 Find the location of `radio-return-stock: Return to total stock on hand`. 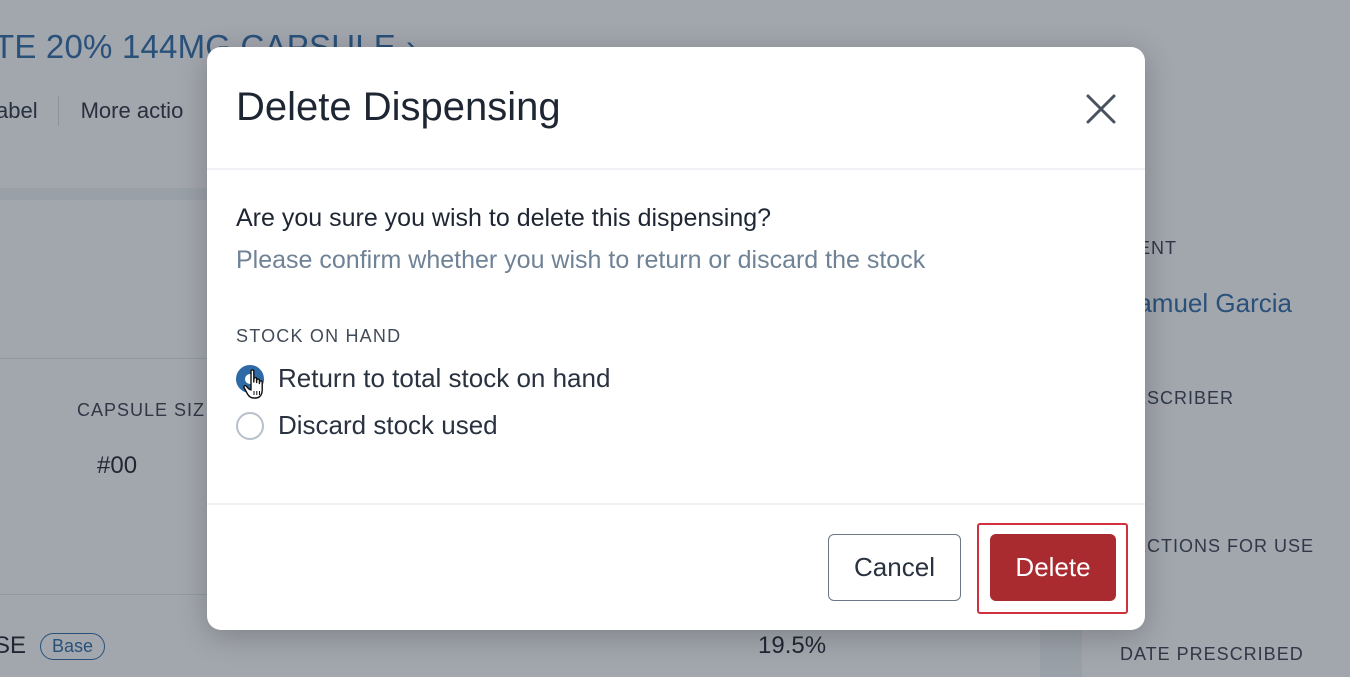

radio-return-stock: Return to total stock on hand is located at coordinates (423, 378).